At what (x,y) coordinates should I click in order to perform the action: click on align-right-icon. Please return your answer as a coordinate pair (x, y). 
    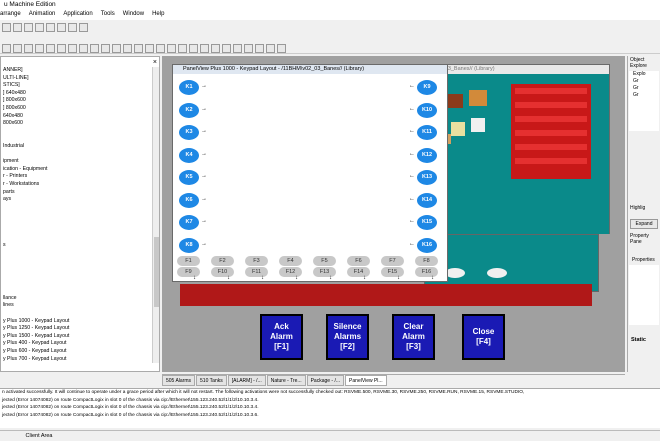
    Looking at the image, I should click on (193, 48).